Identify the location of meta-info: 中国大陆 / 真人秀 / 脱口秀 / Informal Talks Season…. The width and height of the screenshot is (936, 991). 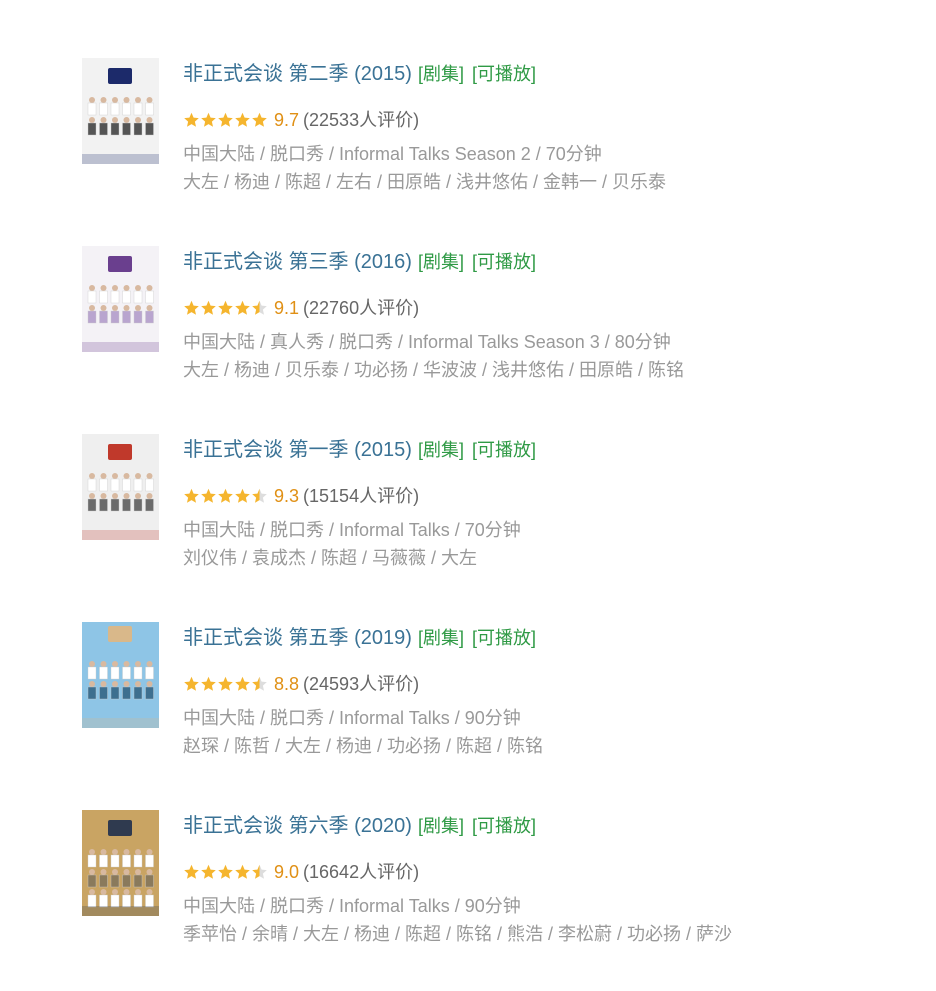
(427, 342).